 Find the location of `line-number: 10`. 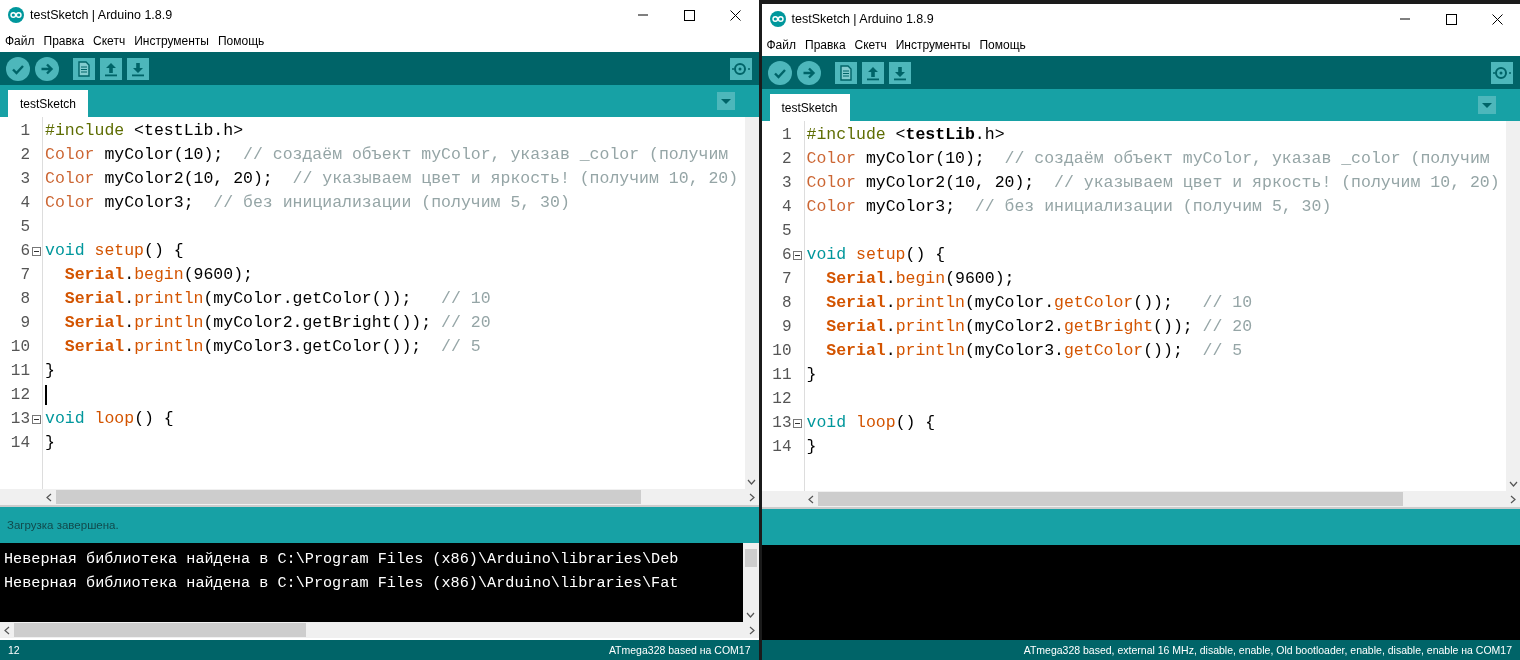

line-number: 10 is located at coordinates (782, 351).